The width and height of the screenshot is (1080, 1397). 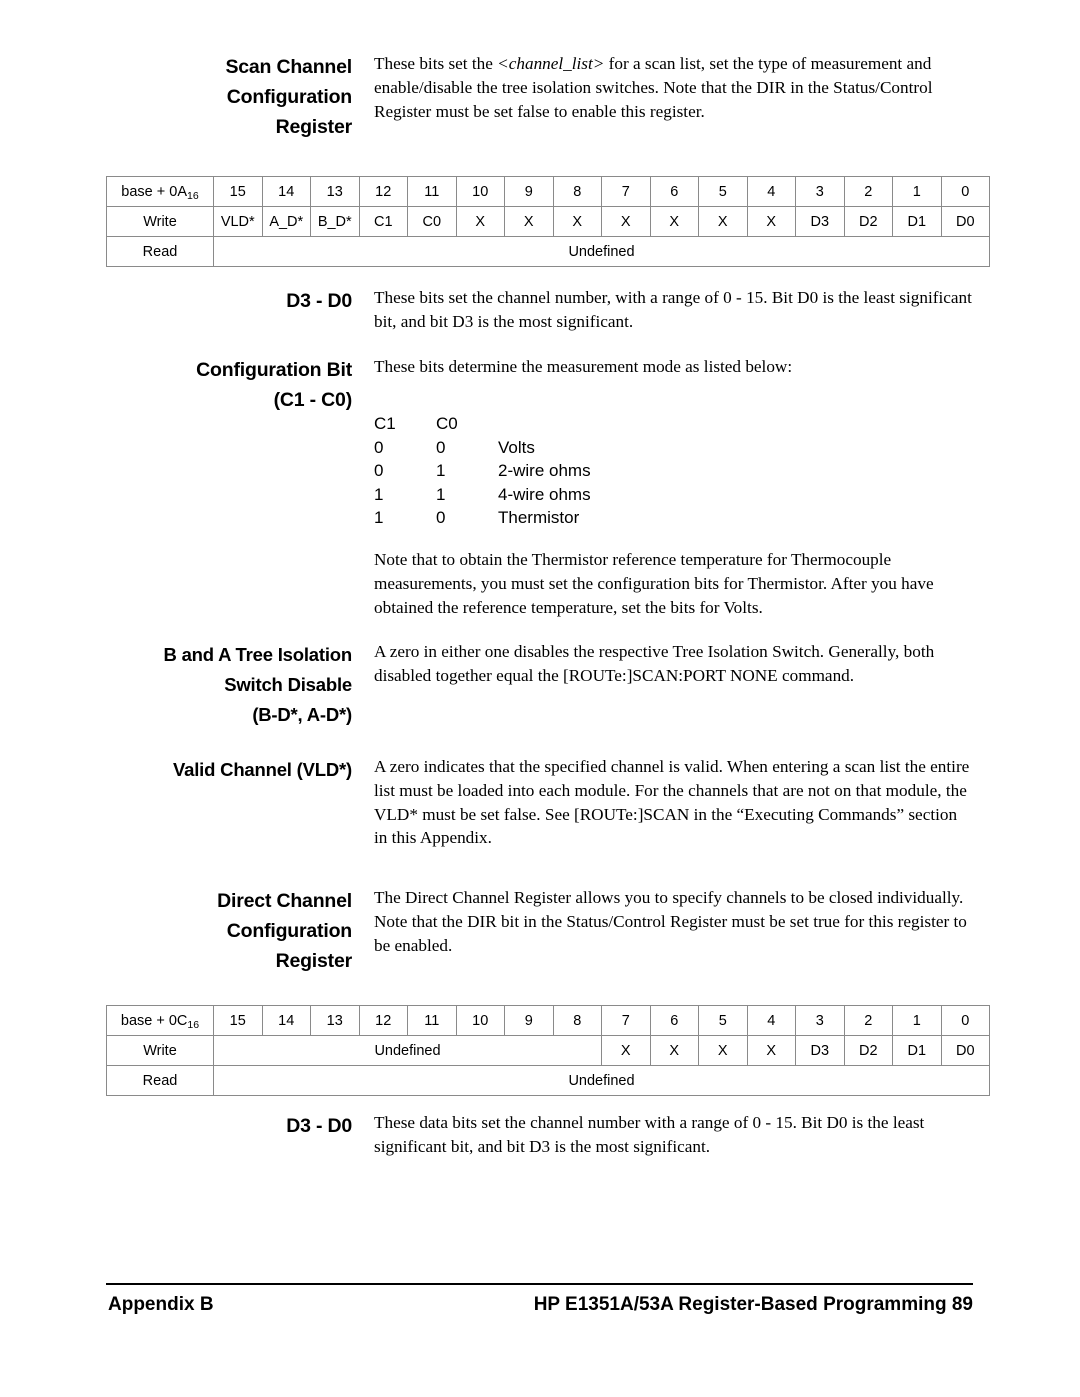 I want to click on truth-header-c1: C1, so click(x=385, y=423).